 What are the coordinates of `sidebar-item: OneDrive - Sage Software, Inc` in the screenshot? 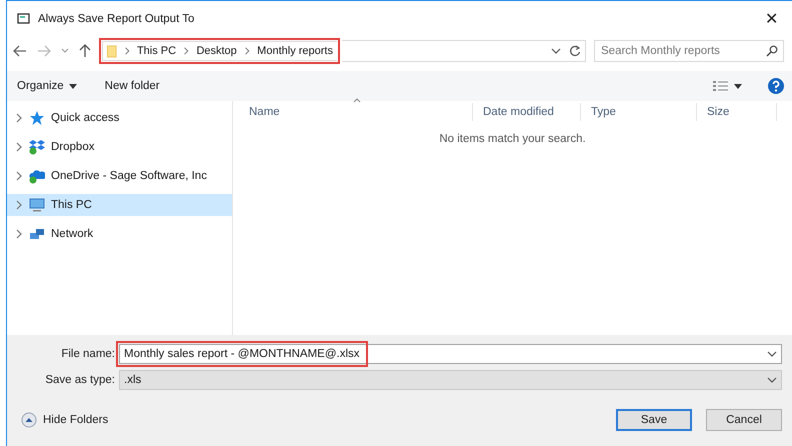 It's located at (119, 176).